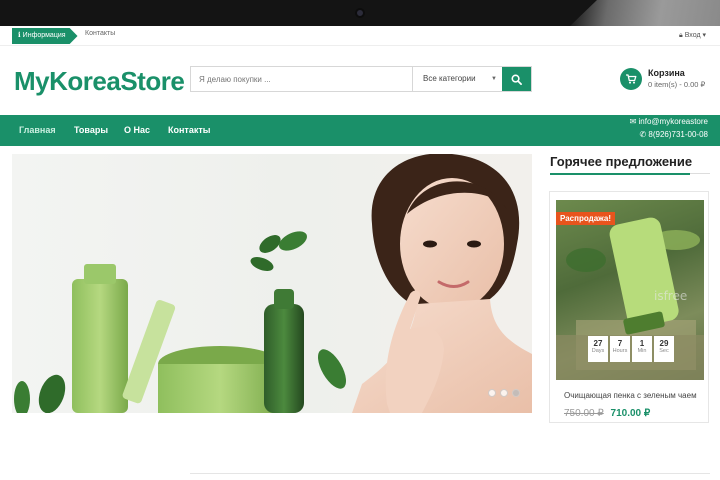 Image resolution: width=720 pixels, height=480 pixels. I want to click on search-bar: Все категории ▼, so click(361, 79).